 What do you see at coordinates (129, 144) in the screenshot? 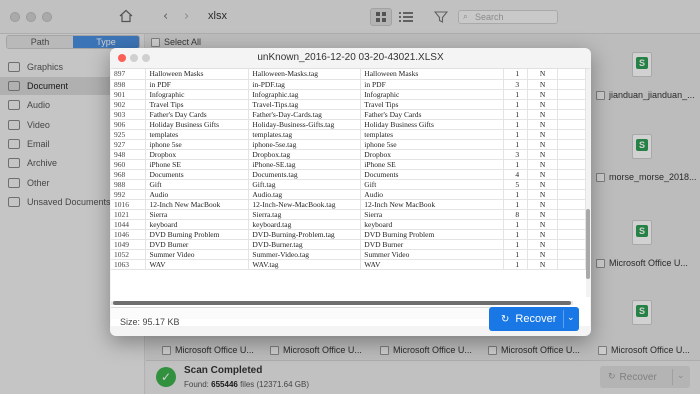
I see `table-cell: 927` at bounding box center [129, 144].